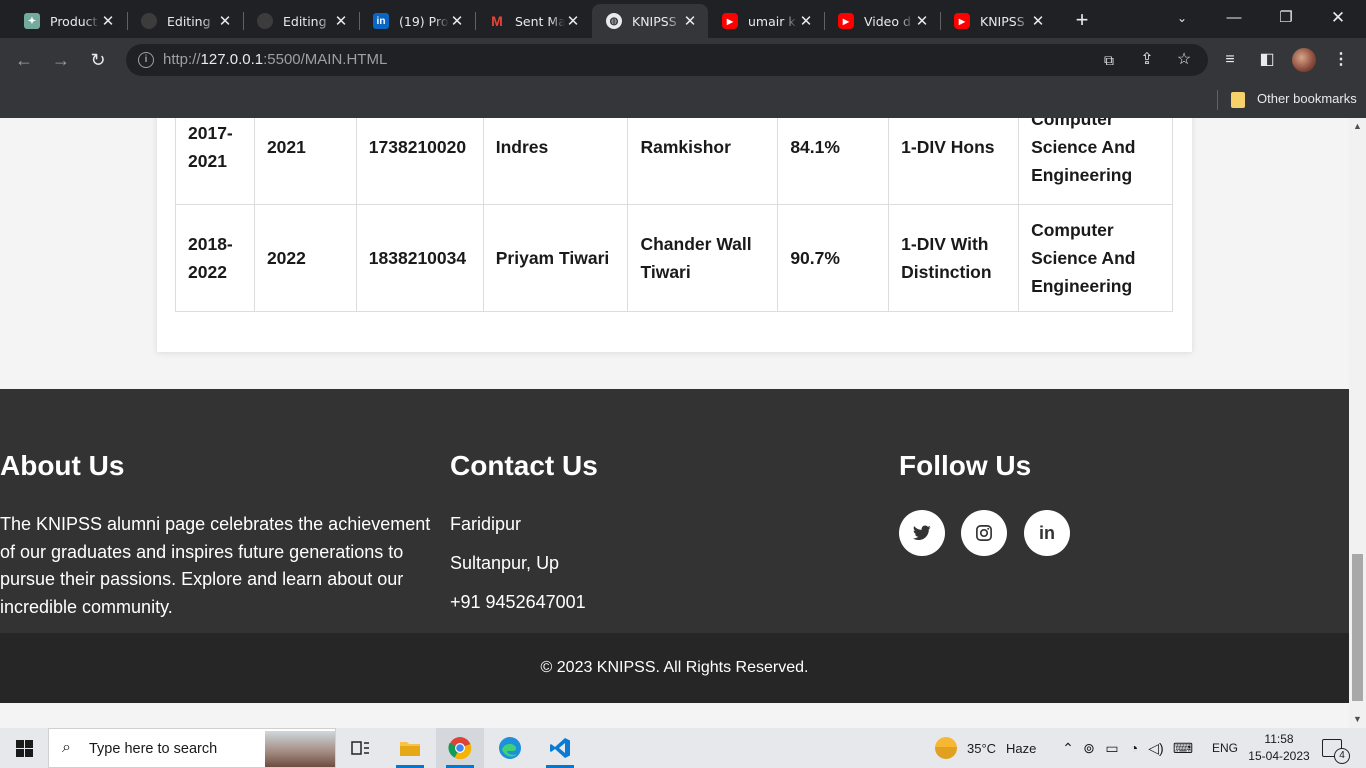  Describe the element at coordinates (922, 533) in the screenshot. I see `twitter-icon` at that location.